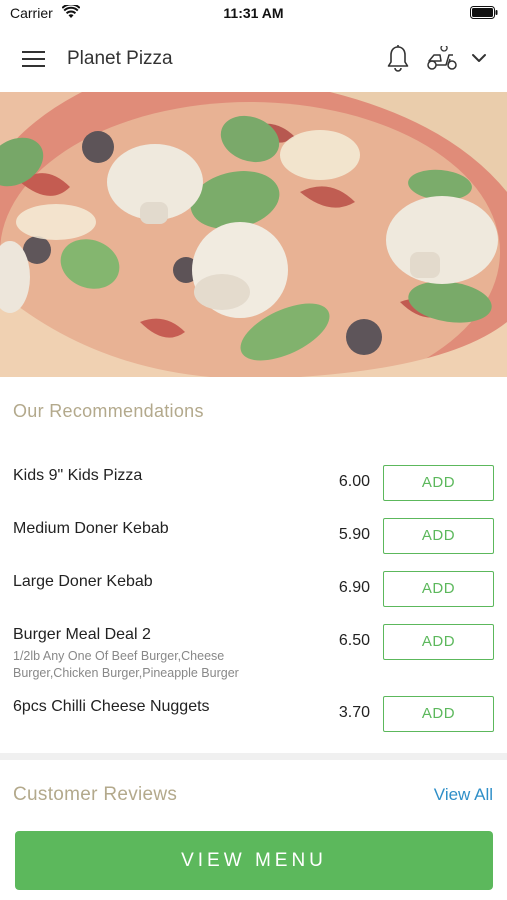  I want to click on scooter-icon, so click(442, 59).